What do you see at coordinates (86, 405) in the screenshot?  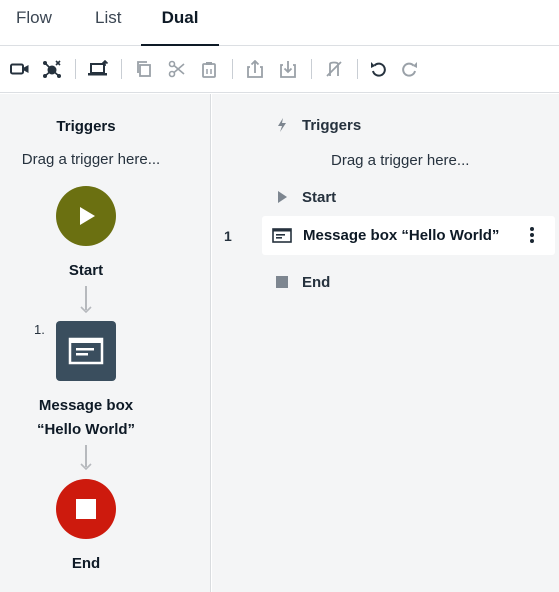 I see `message-box-label: Message box` at bounding box center [86, 405].